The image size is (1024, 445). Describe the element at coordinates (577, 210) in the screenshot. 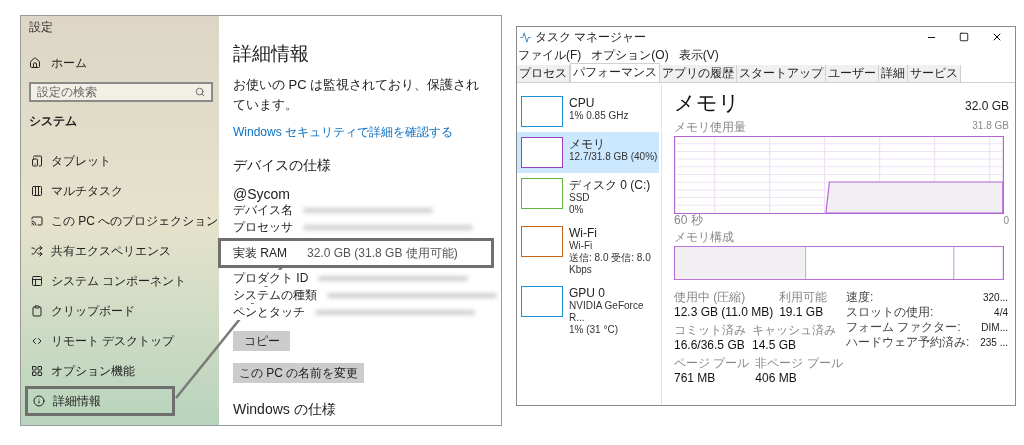

I see `resource-detail: 0%` at that location.